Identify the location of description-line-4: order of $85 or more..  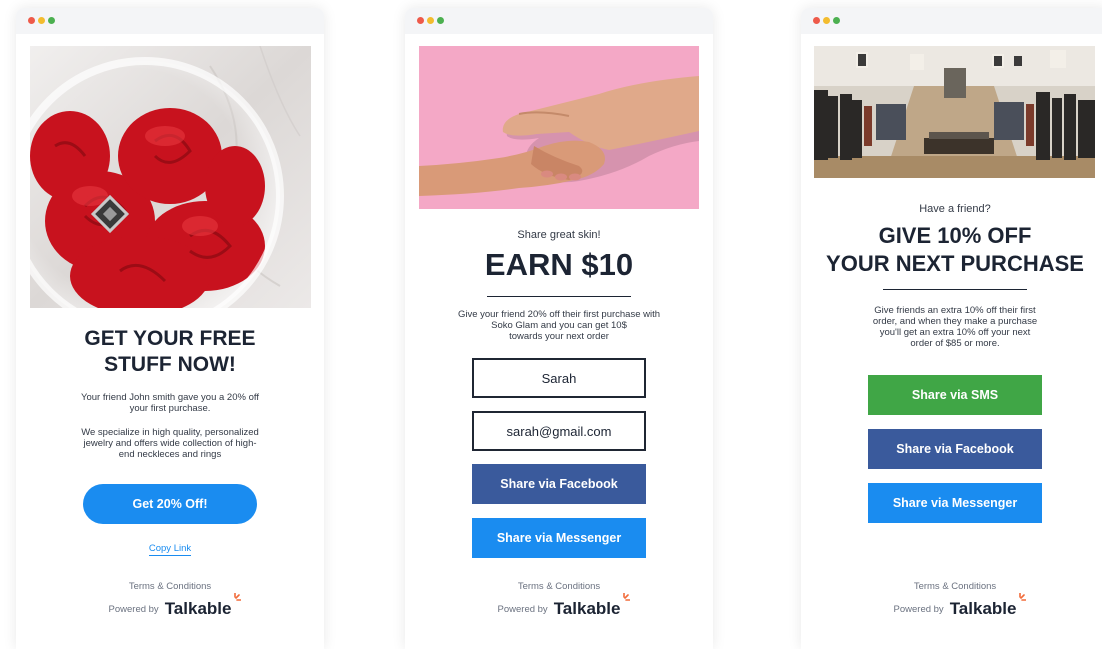
(955, 343).